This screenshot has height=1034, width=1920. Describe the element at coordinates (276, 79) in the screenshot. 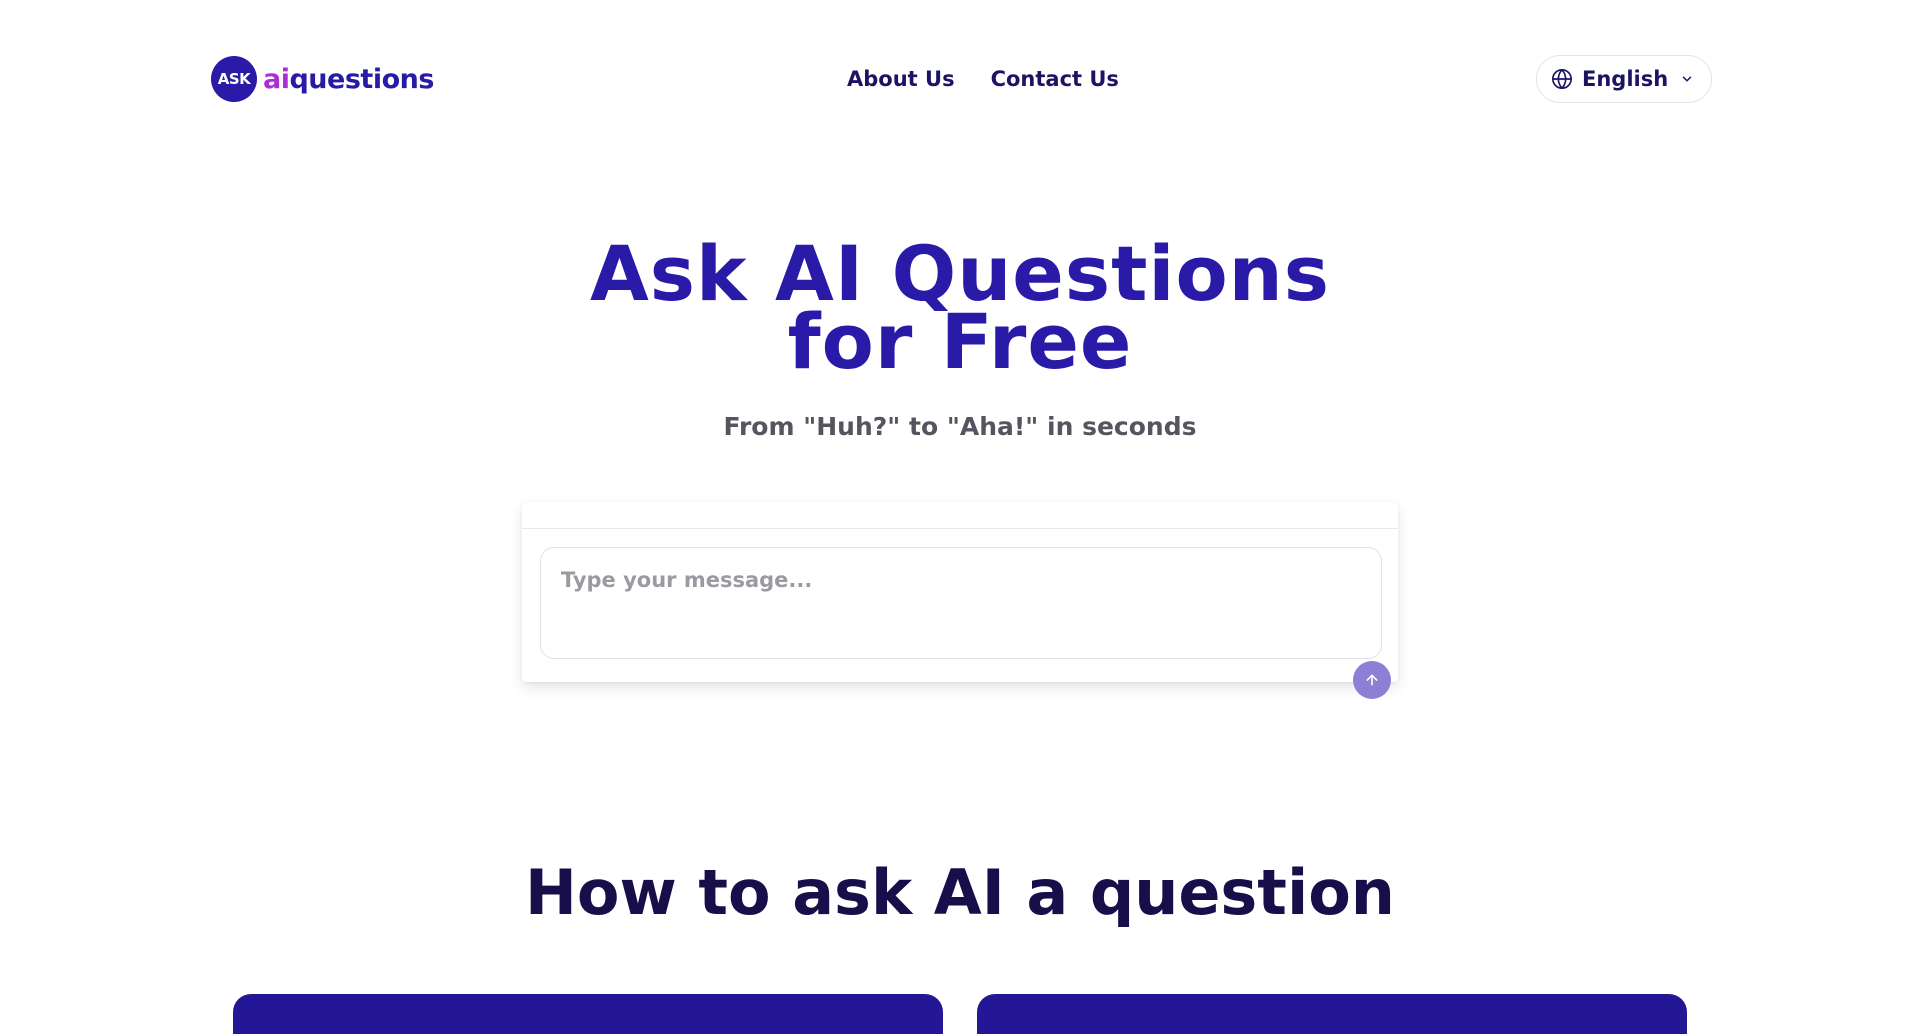

I see `logo-ai-text: ai` at that location.